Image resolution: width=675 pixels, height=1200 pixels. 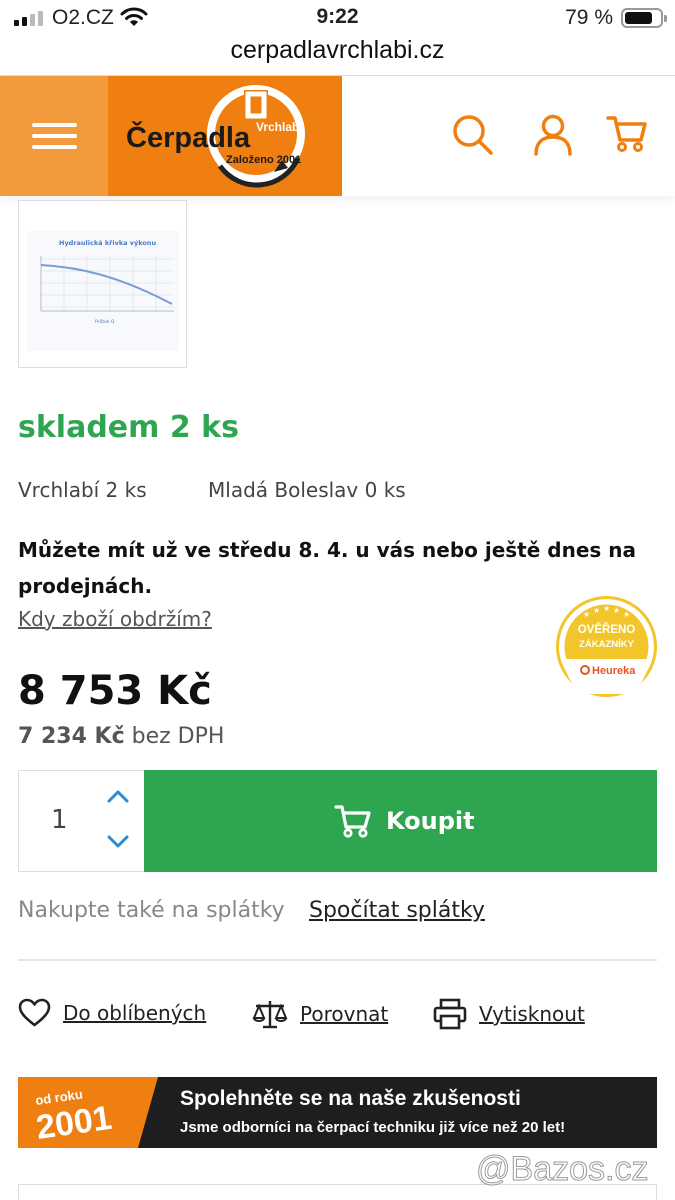 What do you see at coordinates (174, 736) in the screenshot?
I see `price-without-vat-suffix: bez DPH` at bounding box center [174, 736].